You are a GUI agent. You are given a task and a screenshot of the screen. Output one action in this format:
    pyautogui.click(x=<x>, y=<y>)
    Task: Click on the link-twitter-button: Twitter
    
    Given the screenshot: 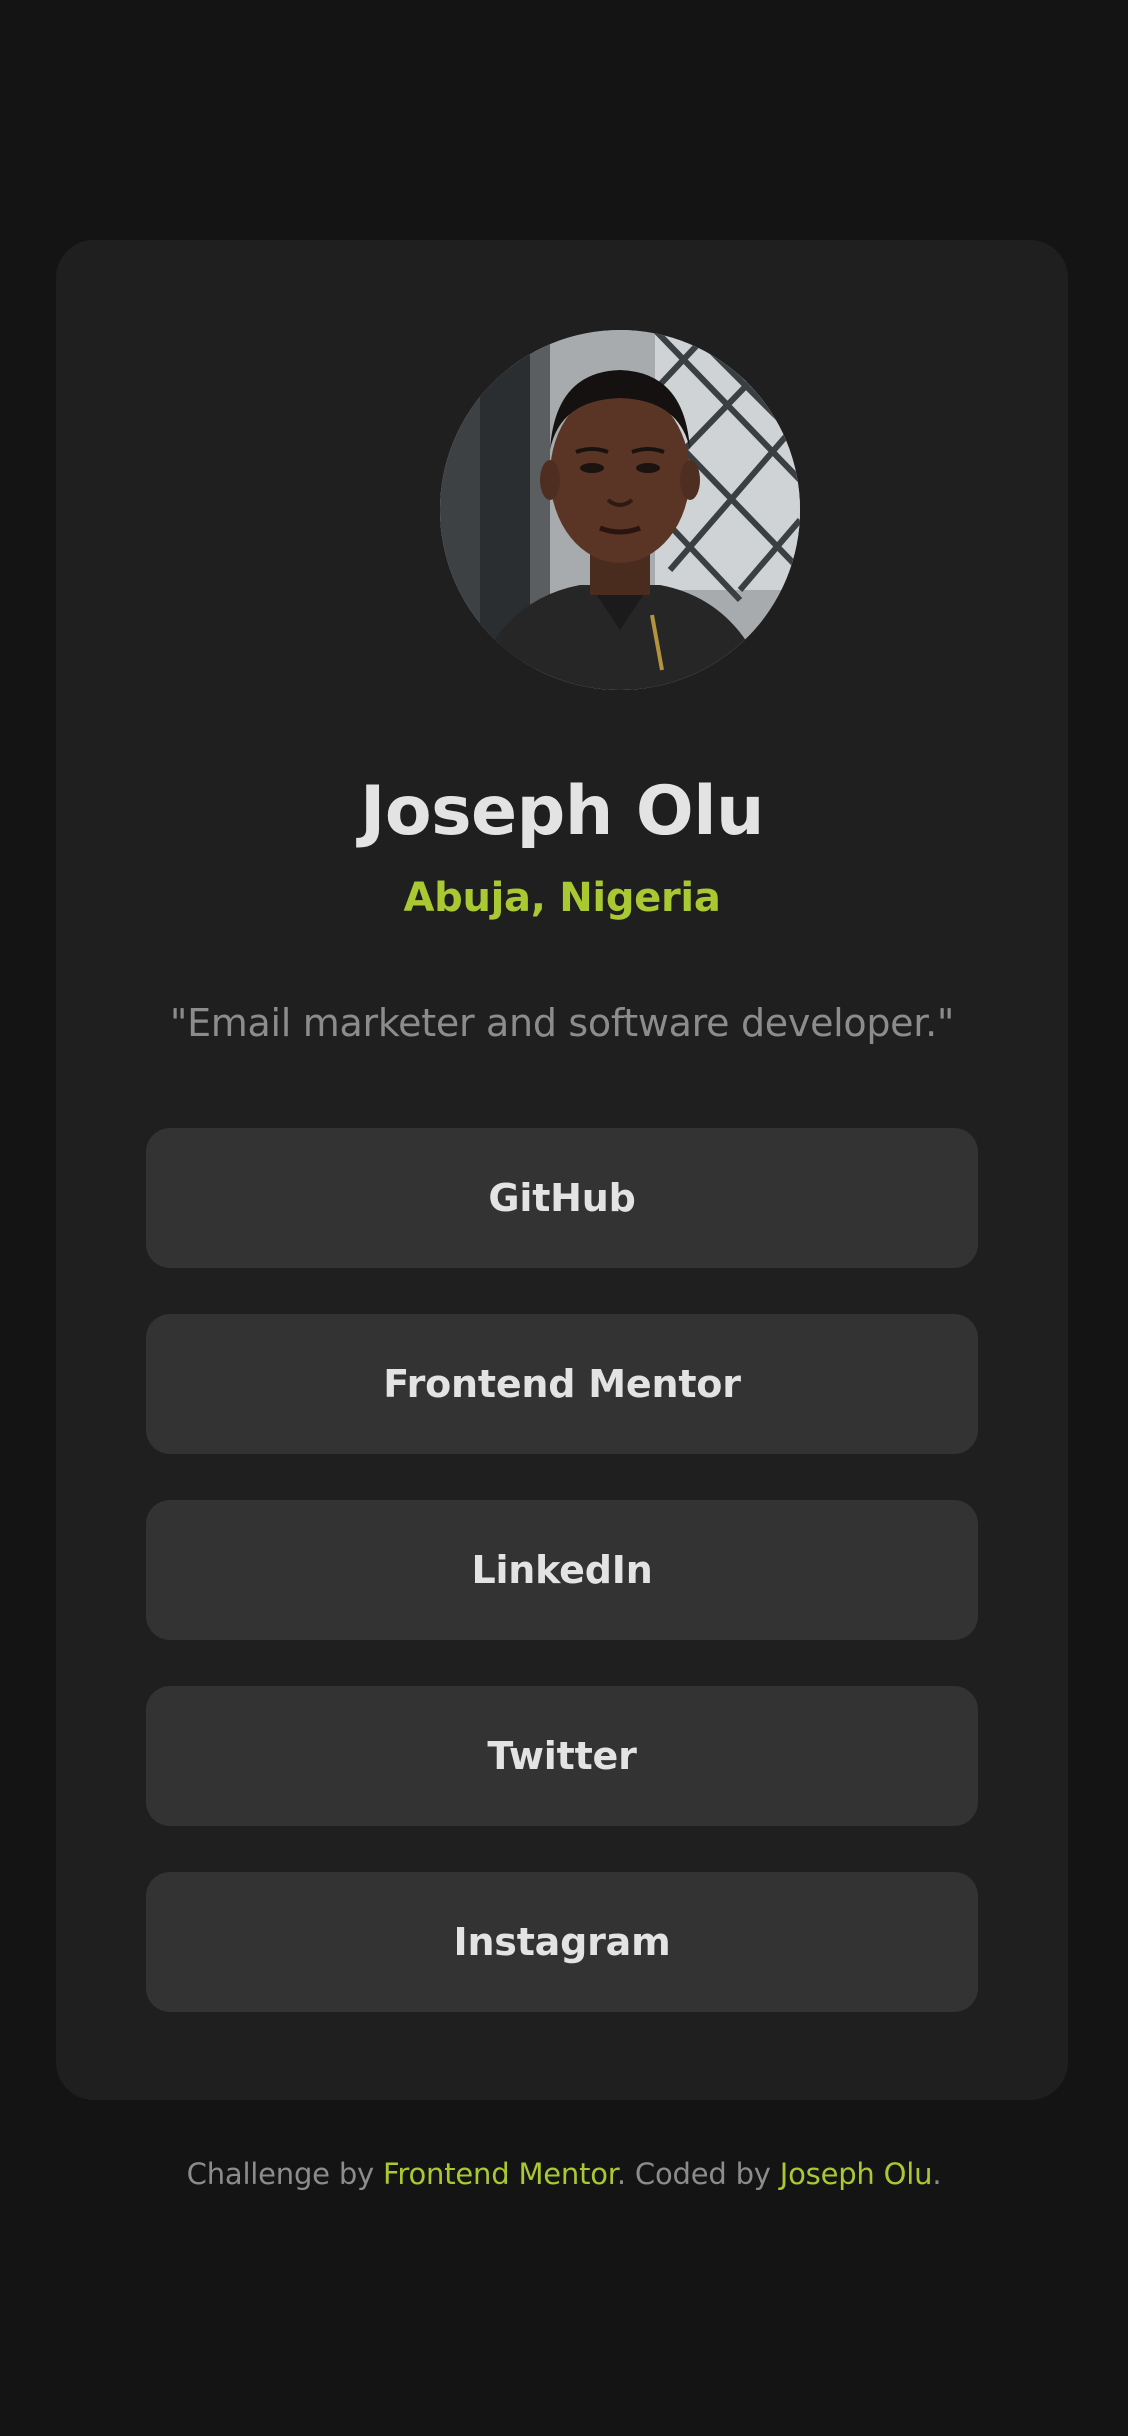 What is the action you would take?
    pyautogui.click(x=562, y=1756)
    